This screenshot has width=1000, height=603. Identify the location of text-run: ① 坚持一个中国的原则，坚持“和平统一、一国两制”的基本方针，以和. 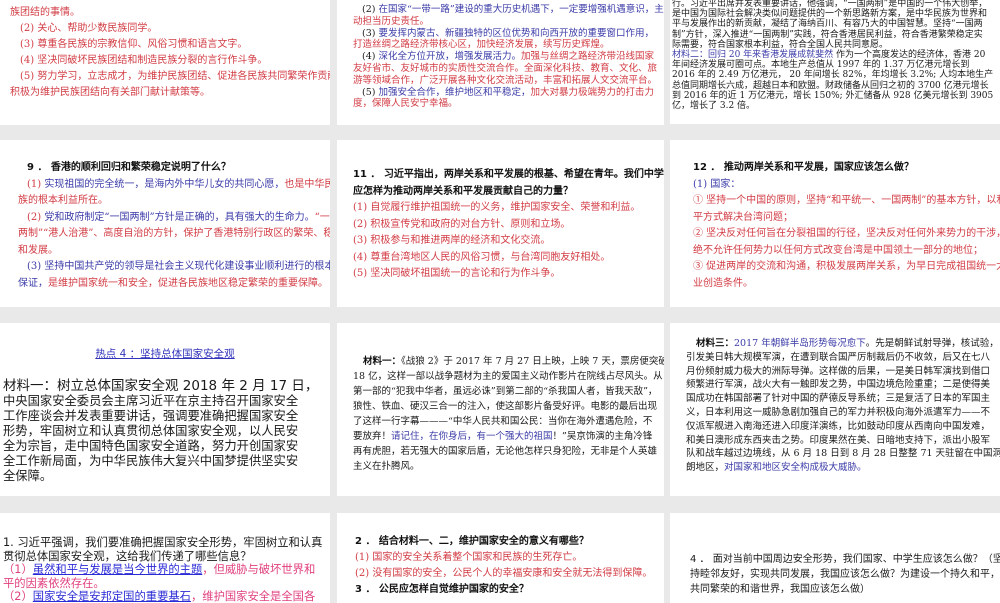
(846, 200).